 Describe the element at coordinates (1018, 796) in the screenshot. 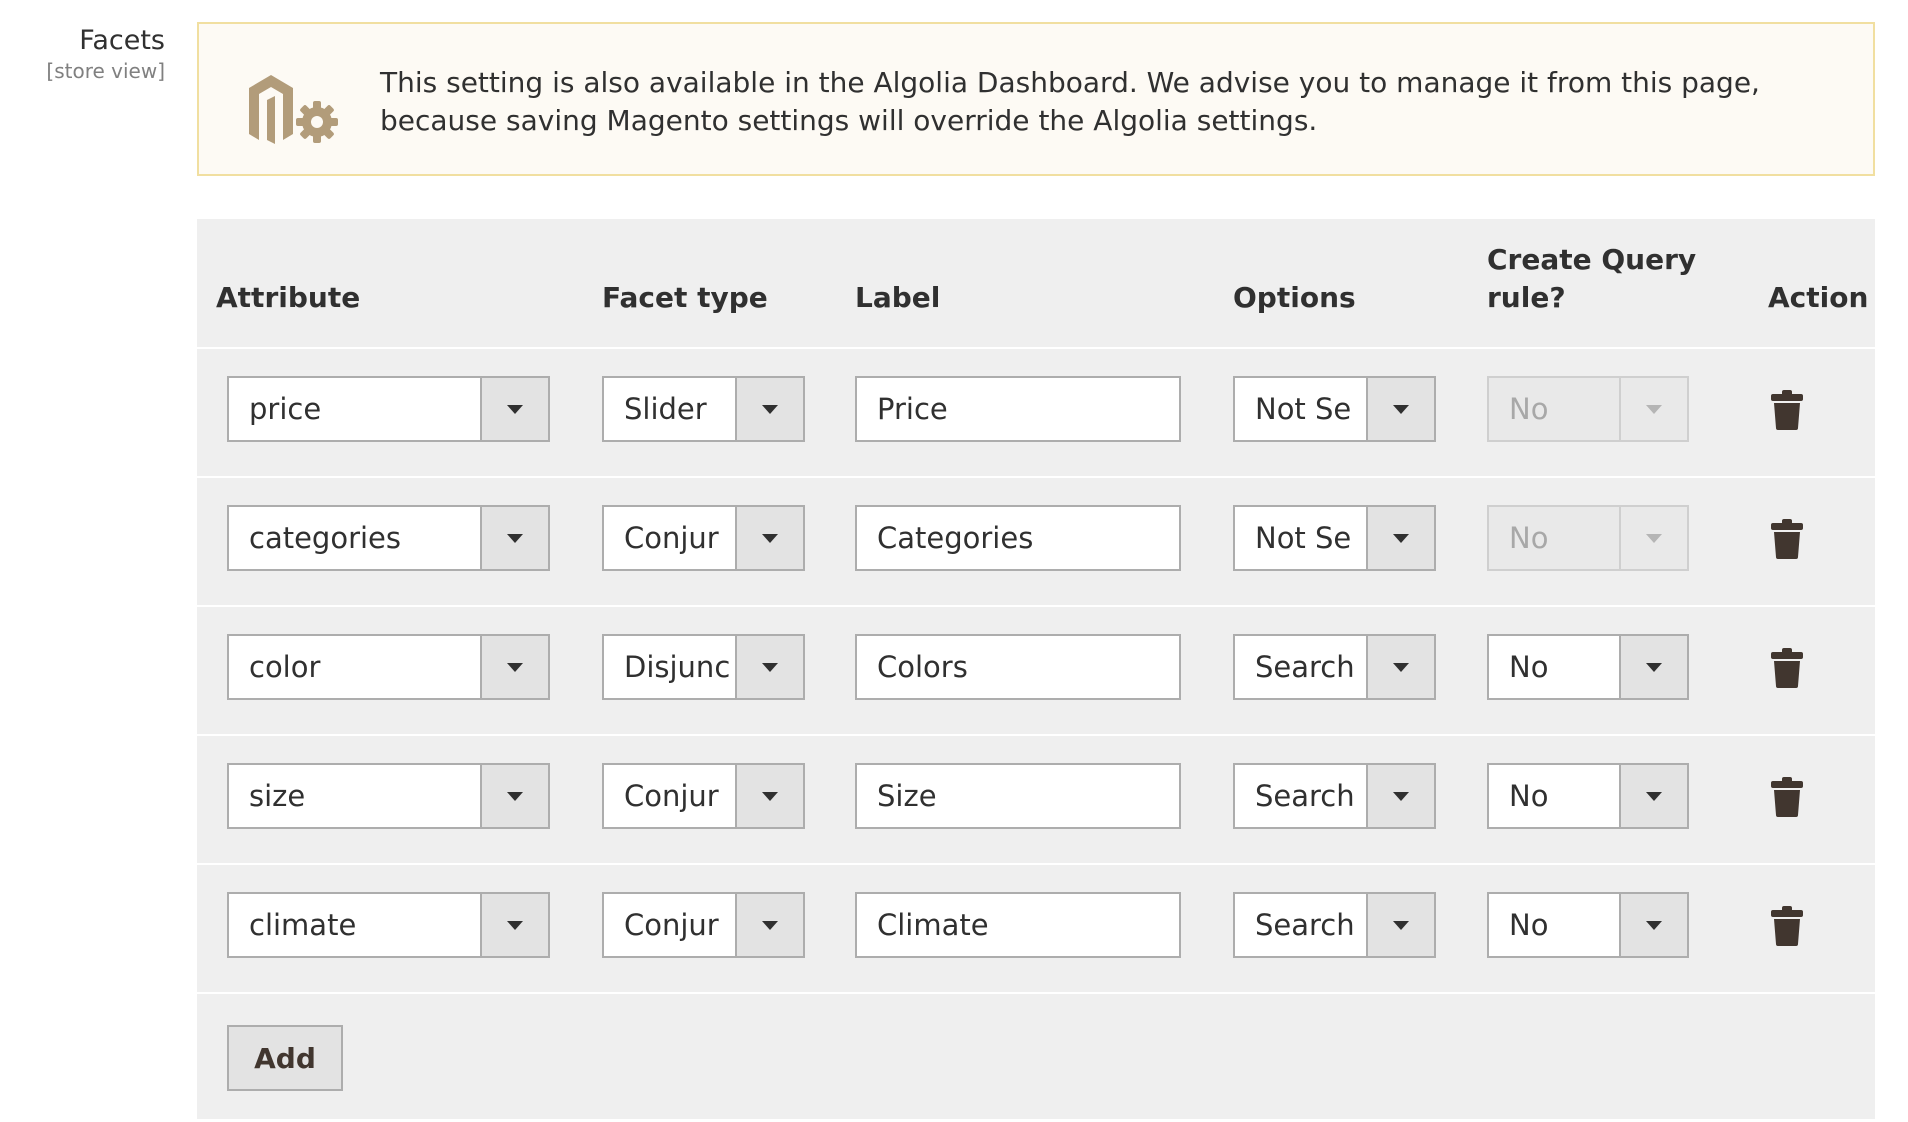

I see `label-input: Size` at that location.